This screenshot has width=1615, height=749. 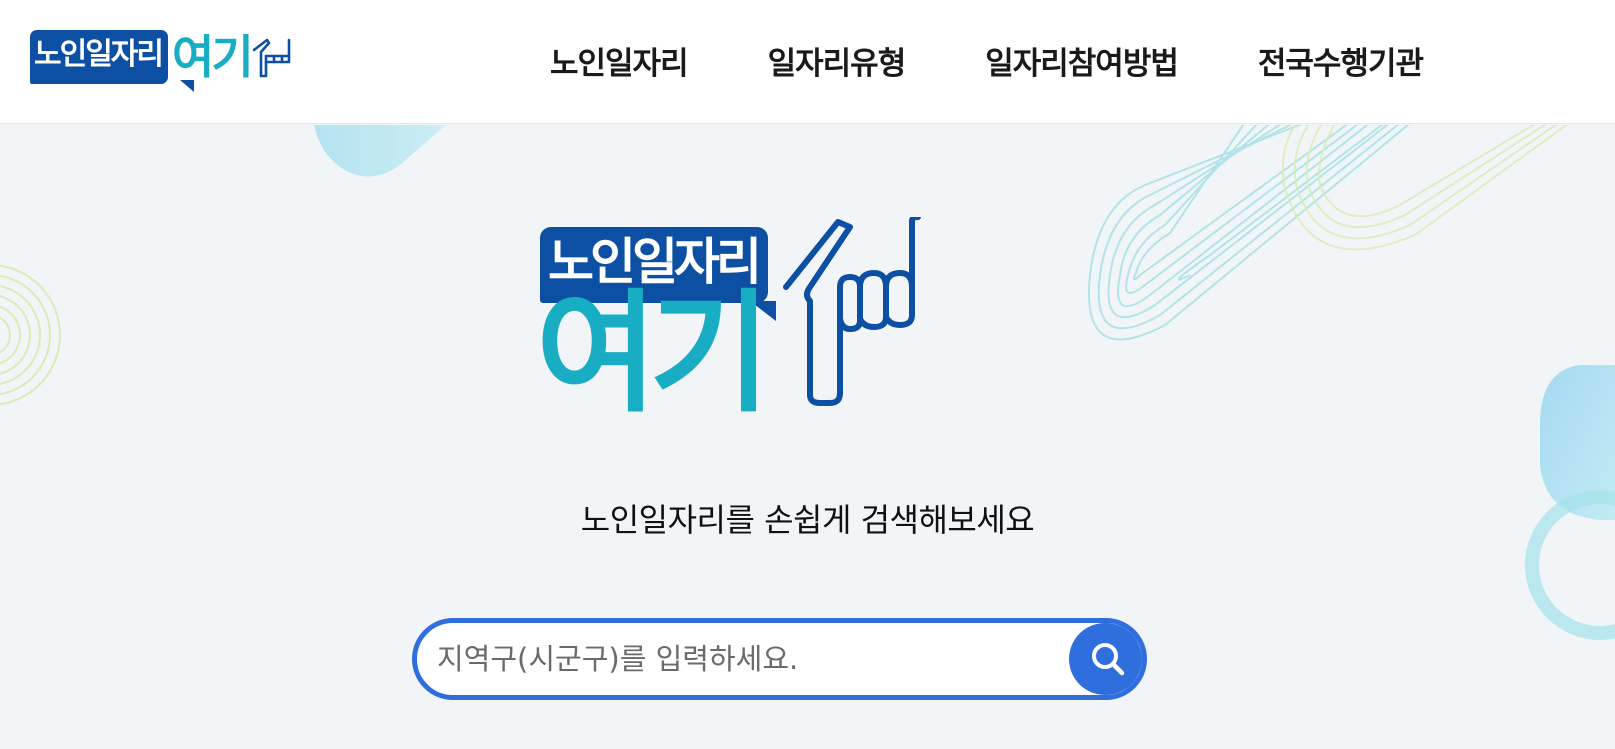 I want to click on logo-badge-text: 노인일자리, so click(x=99, y=57).